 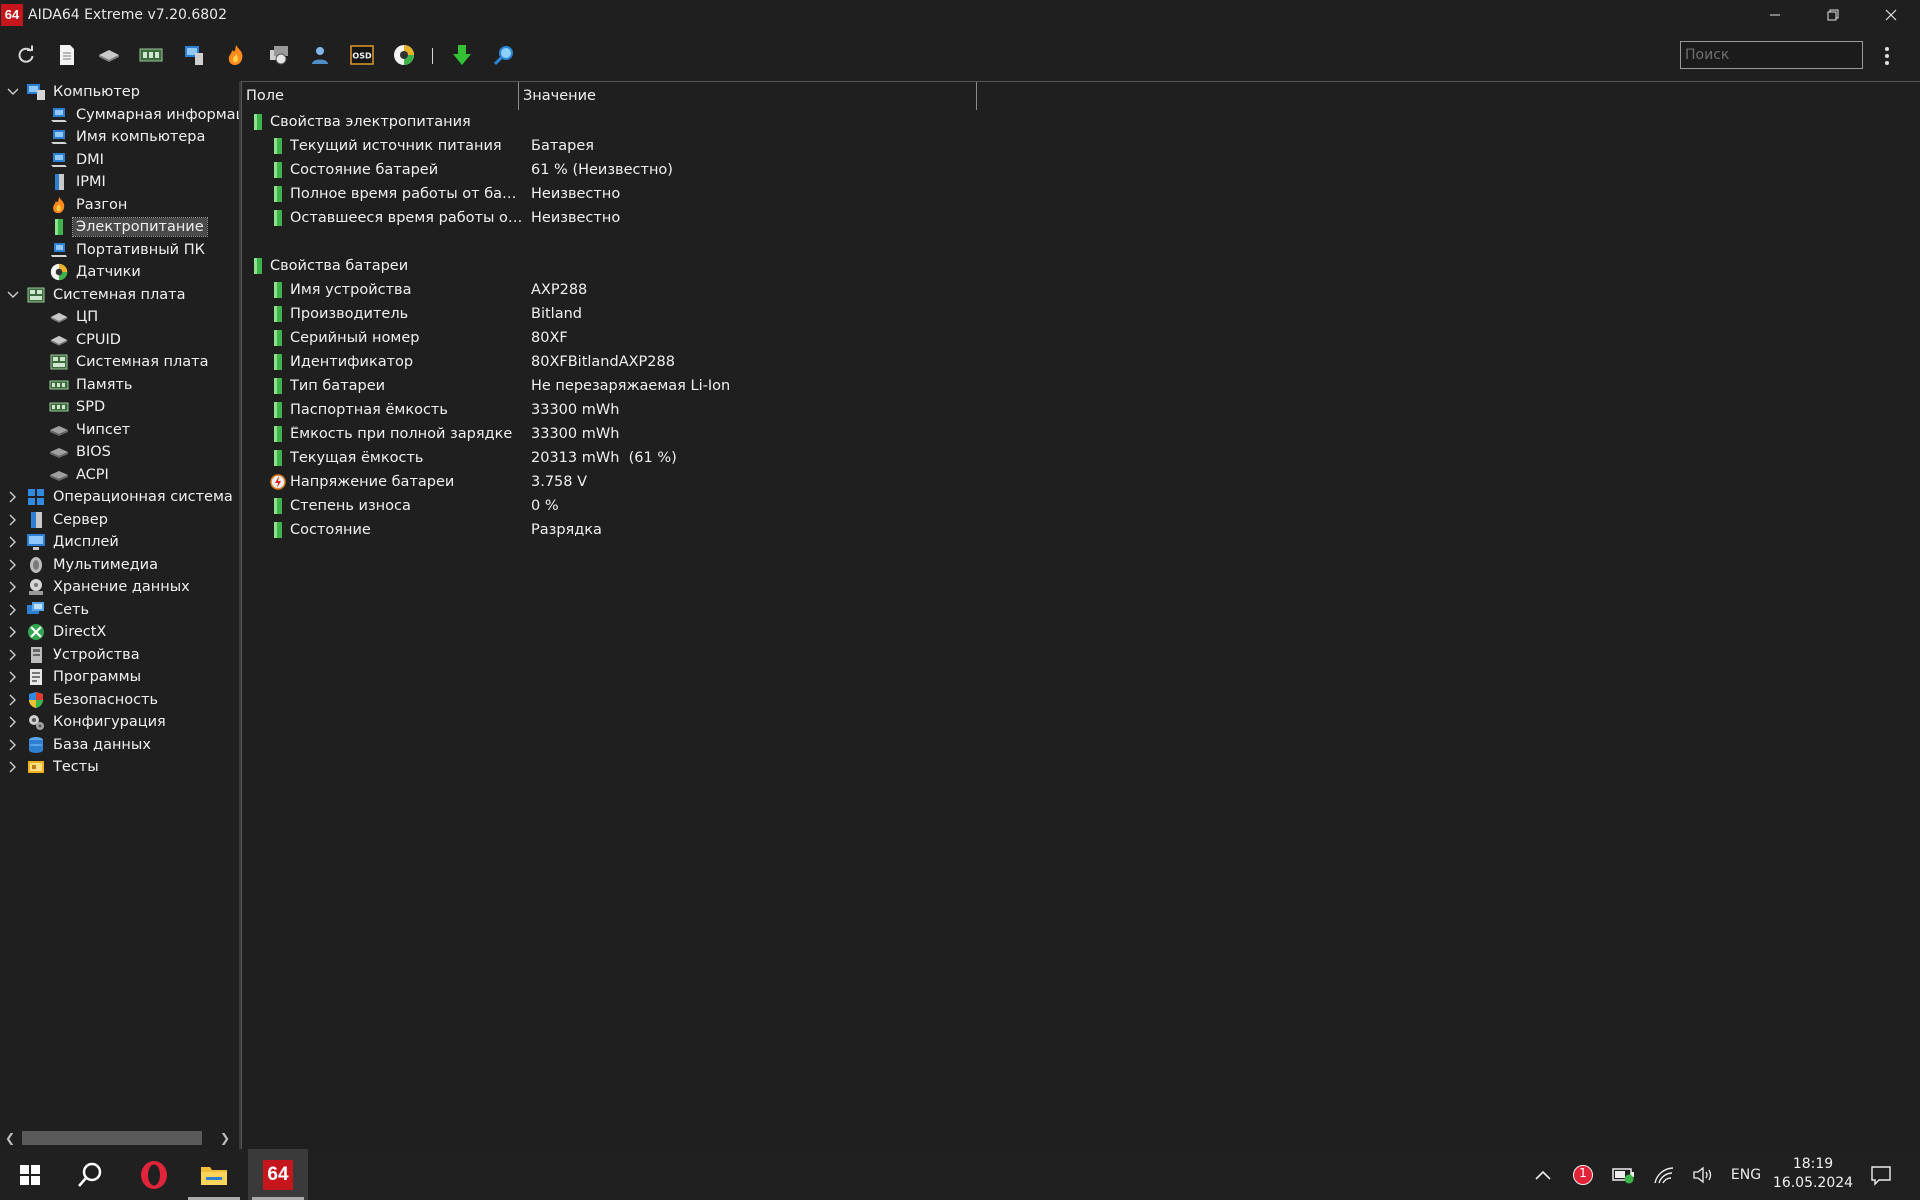 I want to click on tree-horizontal-scrollbar: ❮ ❯, so click(x=119, y=1138).